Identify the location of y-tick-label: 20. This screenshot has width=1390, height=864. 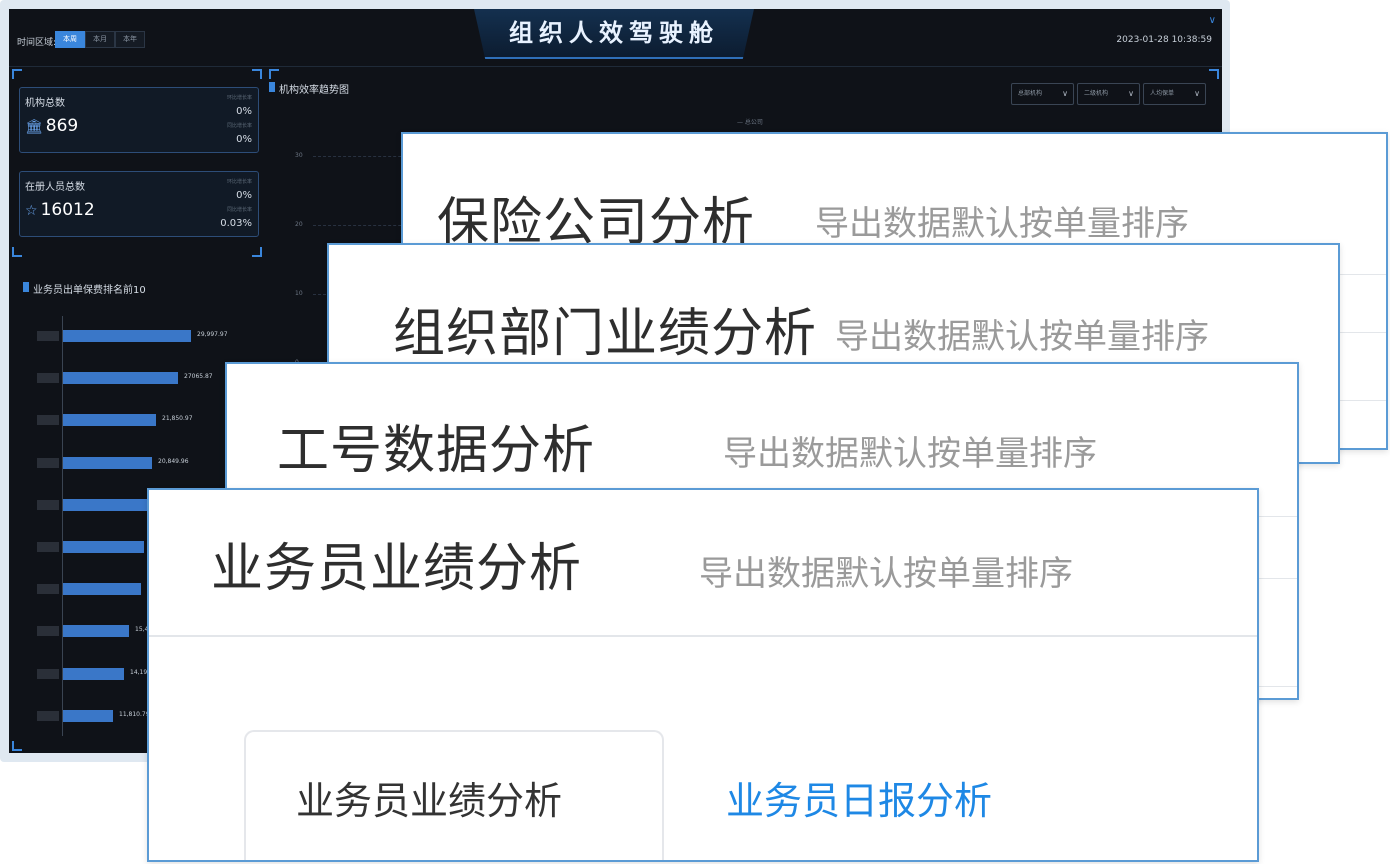
(299, 224).